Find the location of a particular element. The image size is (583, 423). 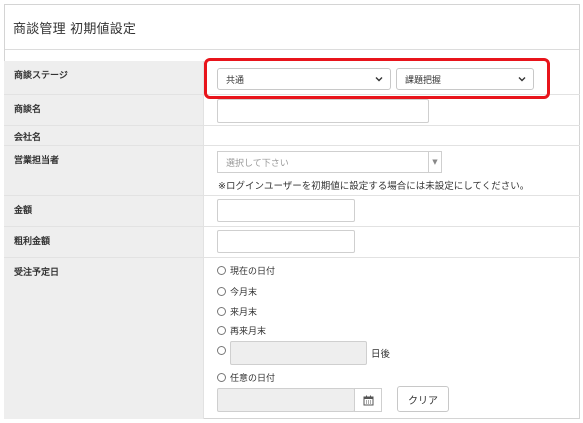

calendar-icon is located at coordinates (368, 400).